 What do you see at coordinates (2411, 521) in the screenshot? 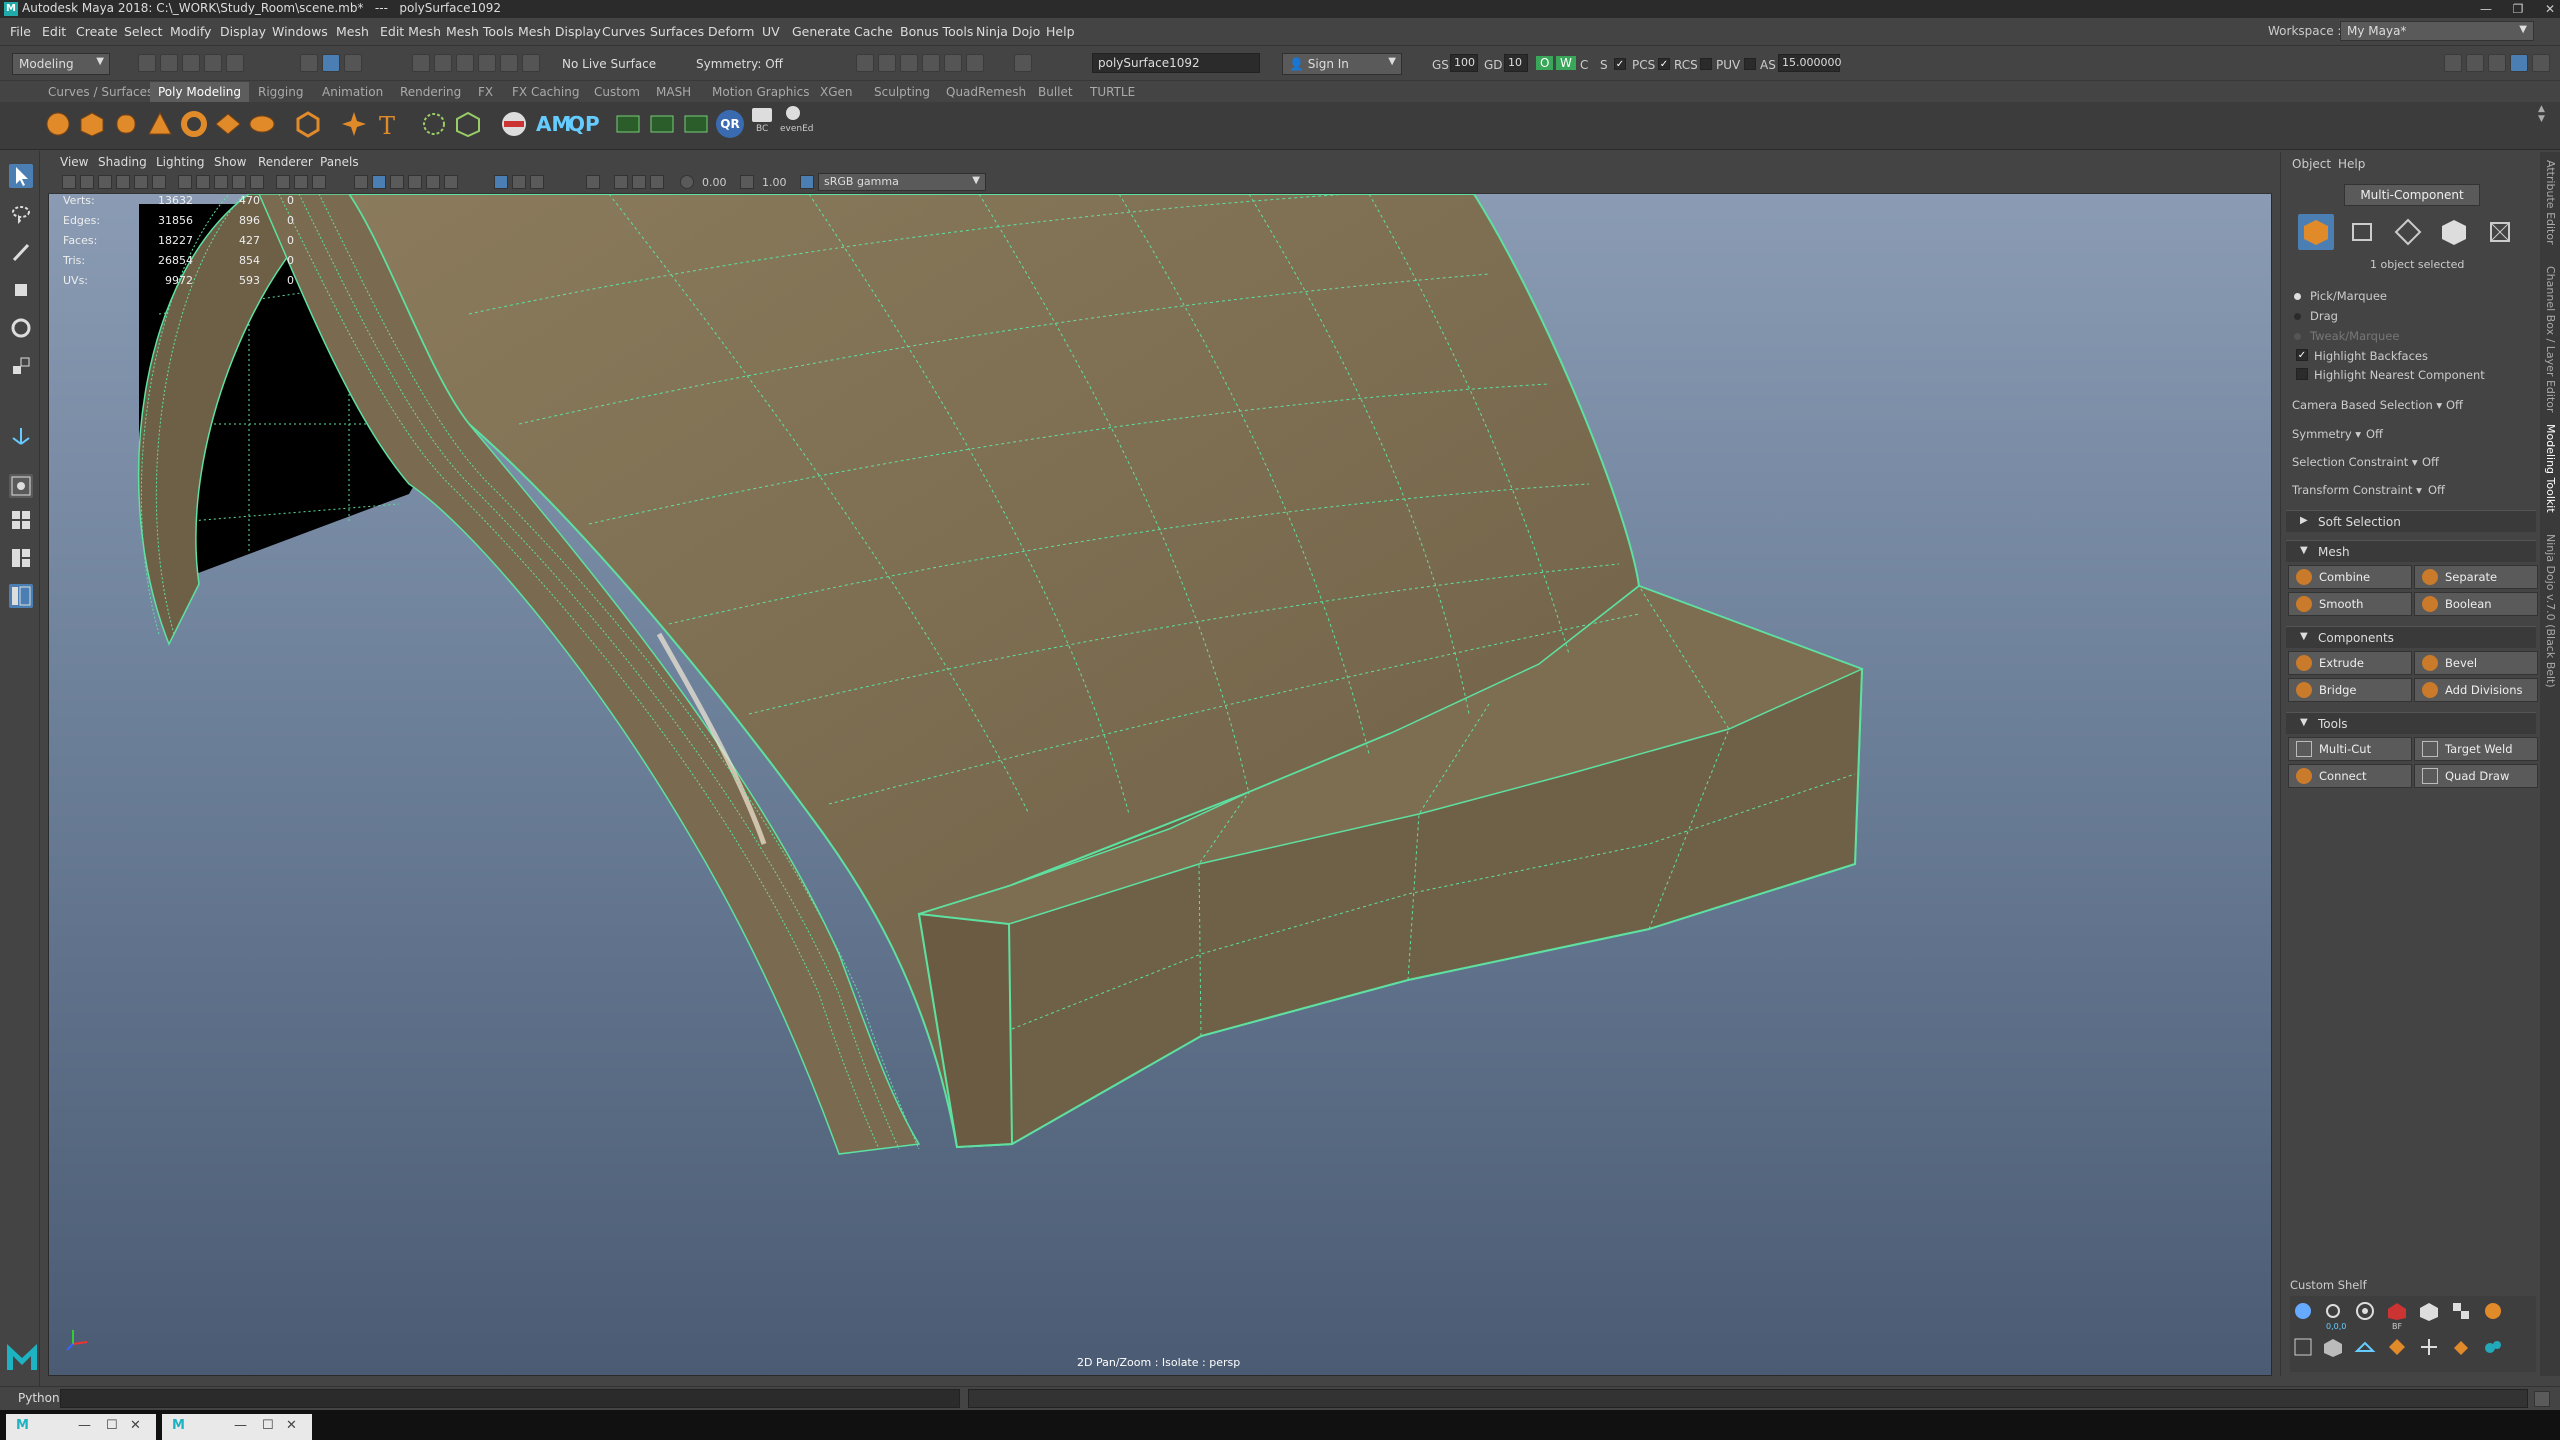
I see `soft-selection-section: ▶ Soft Selection` at bounding box center [2411, 521].